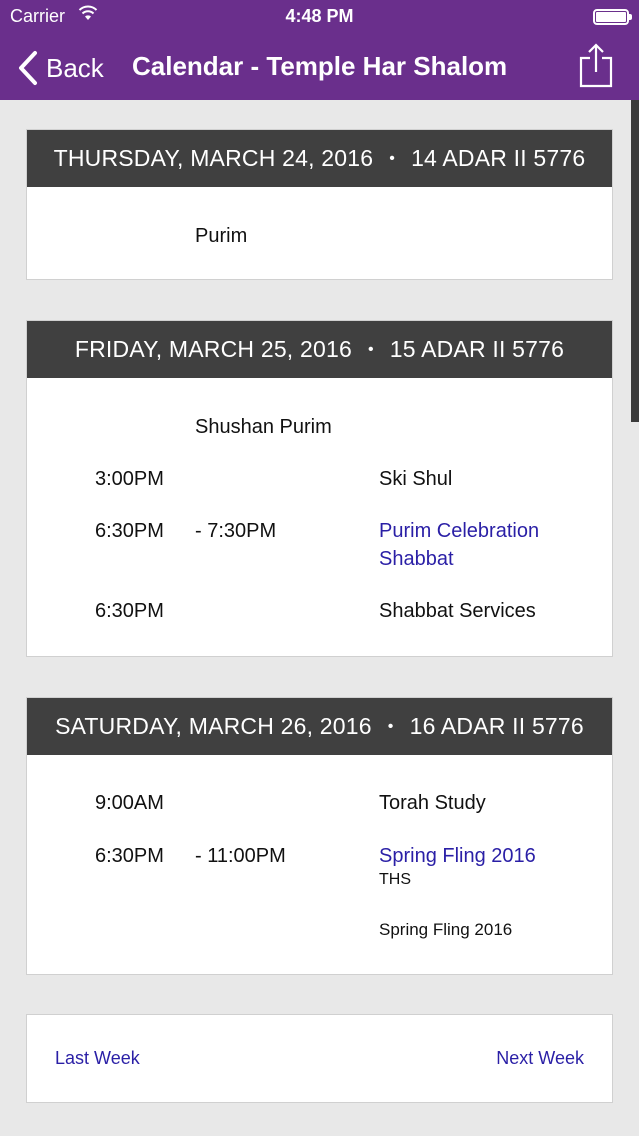 Image resolution: width=639 pixels, height=1136 pixels. Describe the element at coordinates (129, 479) in the screenshot. I see `event-start-time: 3:00PM` at that location.